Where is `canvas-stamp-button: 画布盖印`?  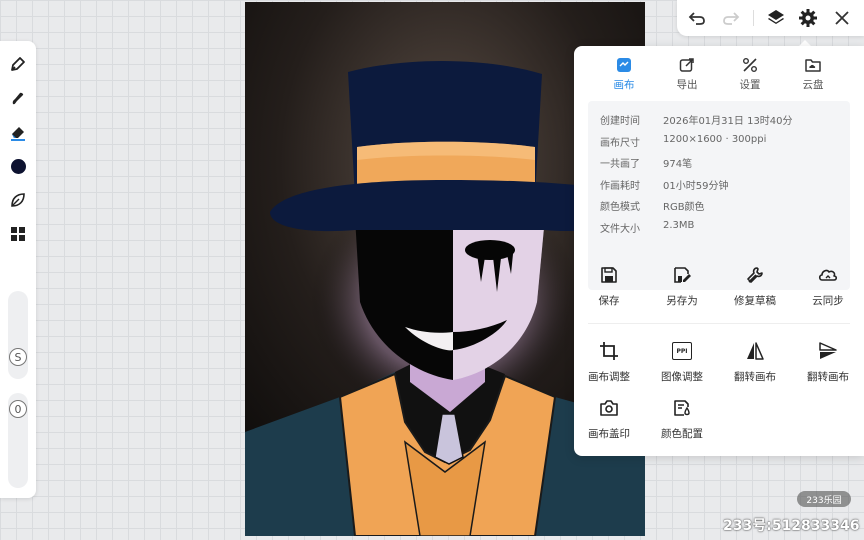 canvas-stamp-button: 画布盖印 is located at coordinates (609, 419).